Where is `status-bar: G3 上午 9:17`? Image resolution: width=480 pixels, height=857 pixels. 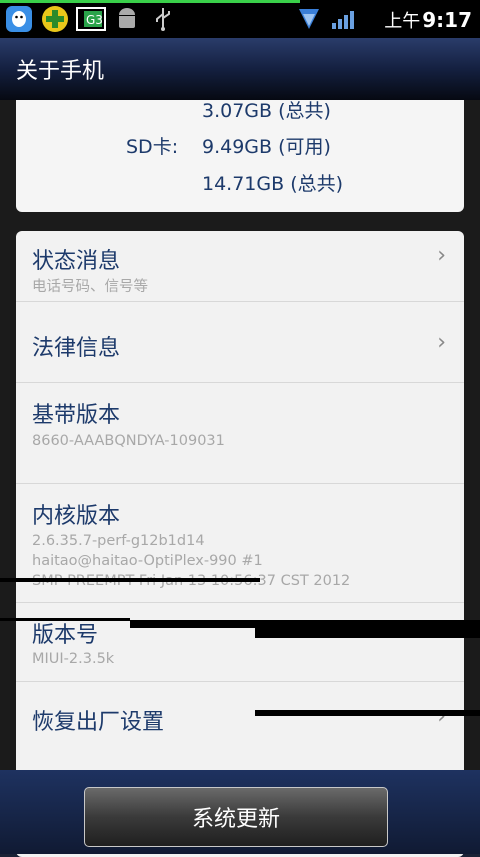 status-bar: G3 上午 9:17 is located at coordinates (240, 19).